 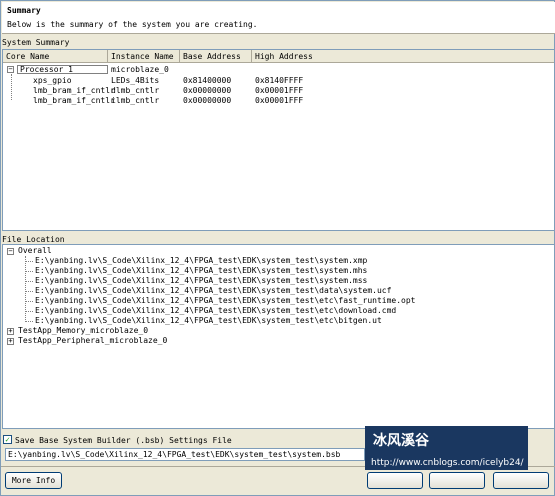 What do you see at coordinates (55, 56) in the screenshot?
I see `column-header-core-name: Core Name` at bounding box center [55, 56].